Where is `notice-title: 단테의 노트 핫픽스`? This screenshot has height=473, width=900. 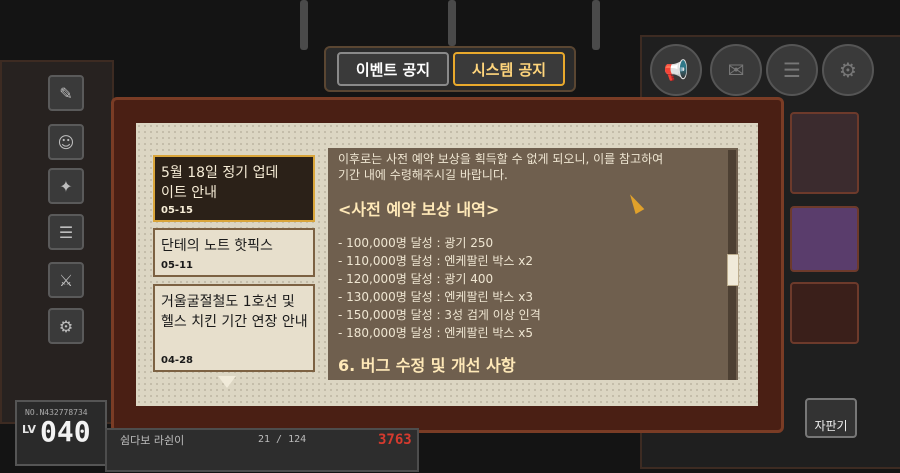 notice-title: 단테의 노트 핫픽스 is located at coordinates (217, 246).